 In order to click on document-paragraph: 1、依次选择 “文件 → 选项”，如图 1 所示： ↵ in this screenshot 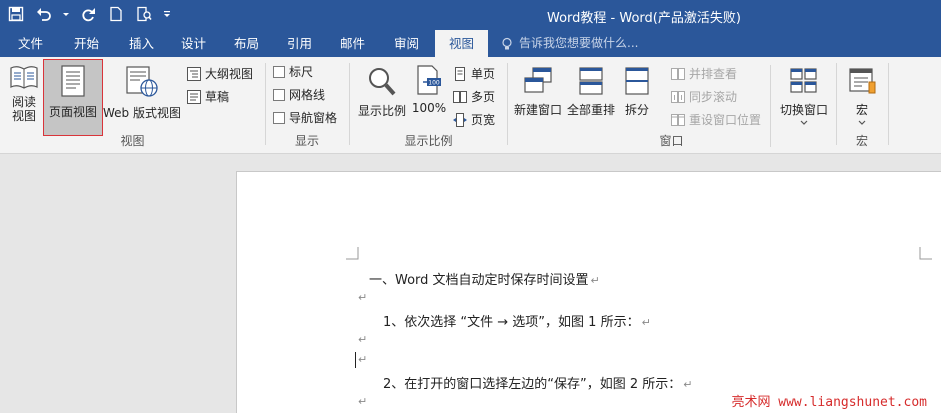, I will do `click(517, 320)`.